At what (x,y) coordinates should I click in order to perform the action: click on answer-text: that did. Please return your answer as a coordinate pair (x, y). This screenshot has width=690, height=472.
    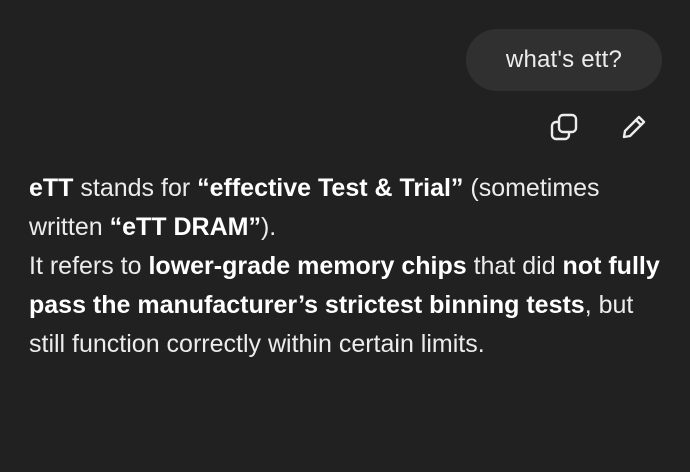
    Looking at the image, I should click on (514, 266).